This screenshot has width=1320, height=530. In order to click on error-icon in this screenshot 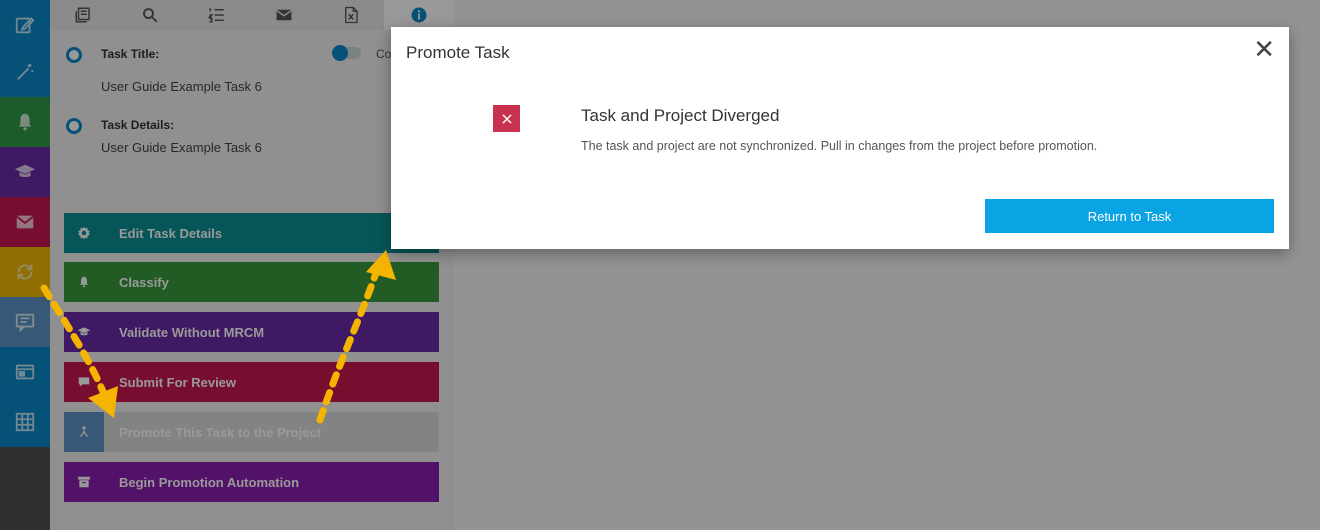, I will do `click(506, 118)`.